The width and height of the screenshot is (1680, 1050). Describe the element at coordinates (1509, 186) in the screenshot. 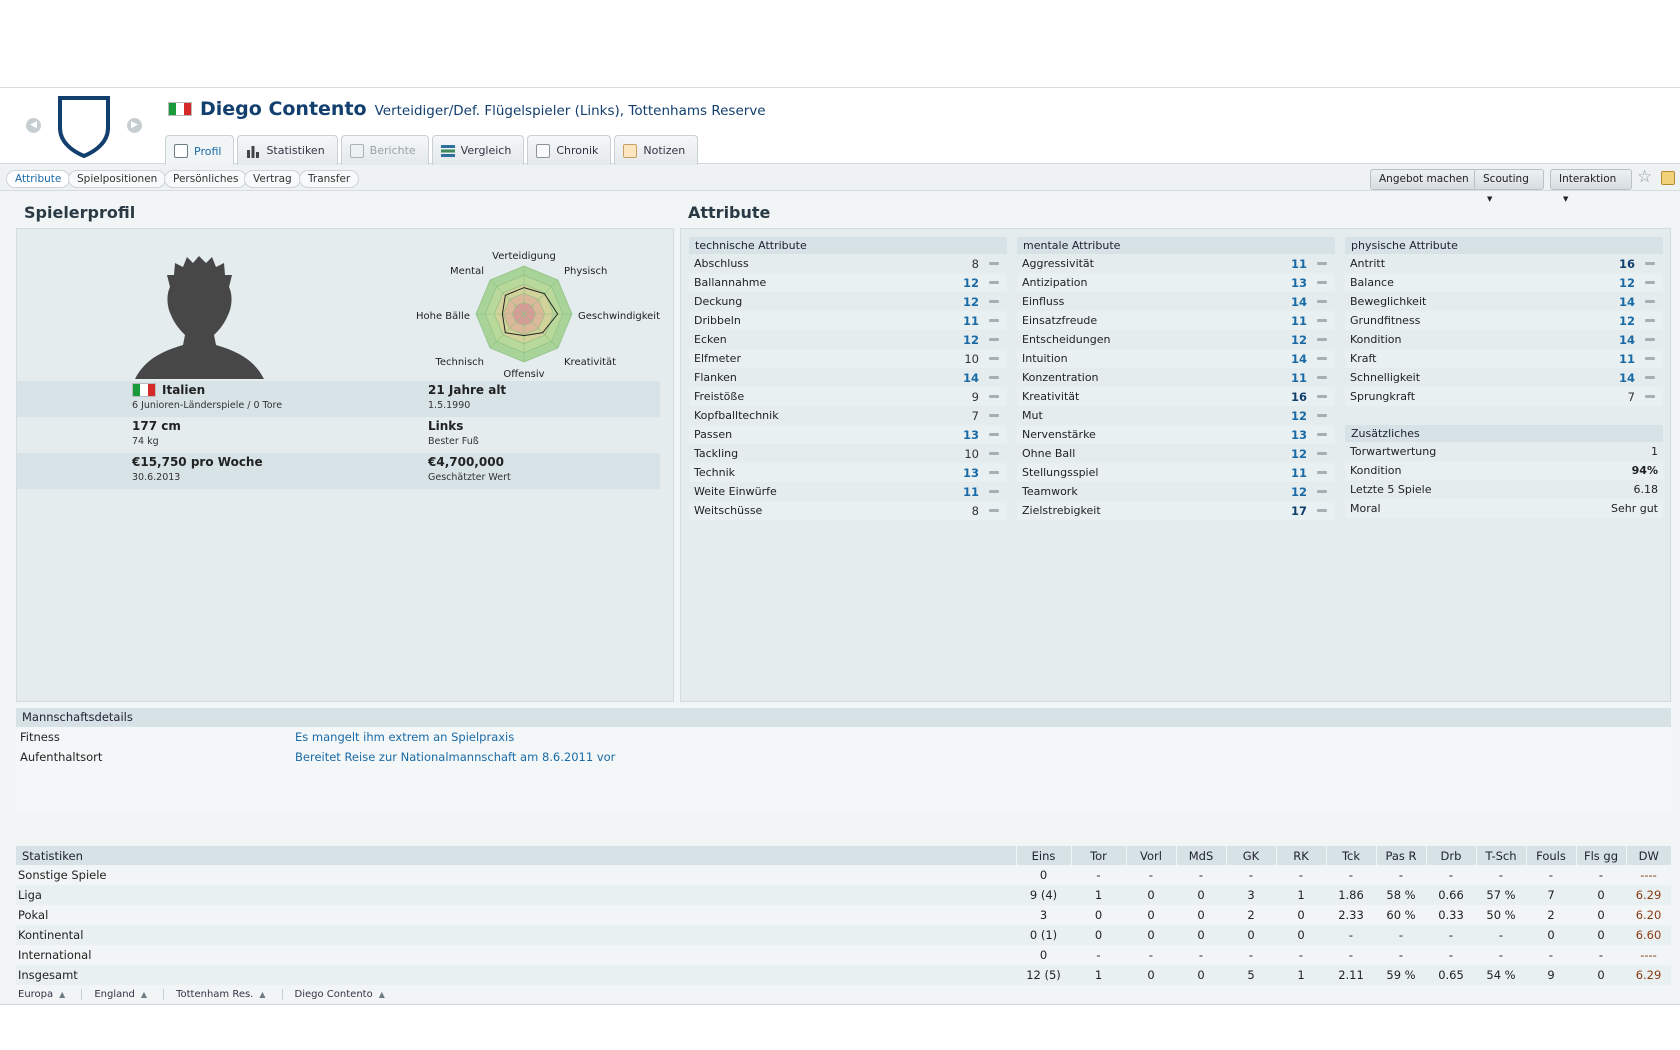

I see `scouting-dropdown: Scouting ▼` at that location.